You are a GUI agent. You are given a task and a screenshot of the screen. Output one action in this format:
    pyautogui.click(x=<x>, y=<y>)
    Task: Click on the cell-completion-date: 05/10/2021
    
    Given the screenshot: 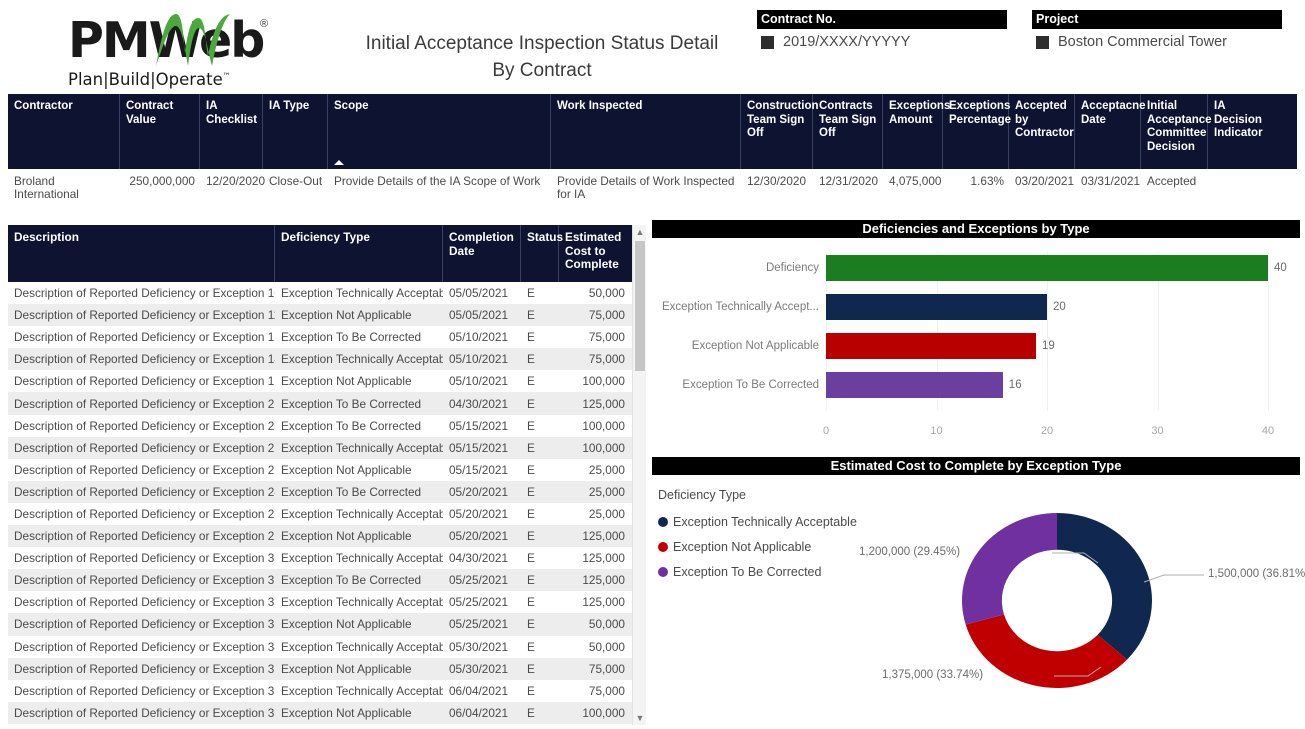 What is the action you would take?
    pyautogui.click(x=479, y=359)
    